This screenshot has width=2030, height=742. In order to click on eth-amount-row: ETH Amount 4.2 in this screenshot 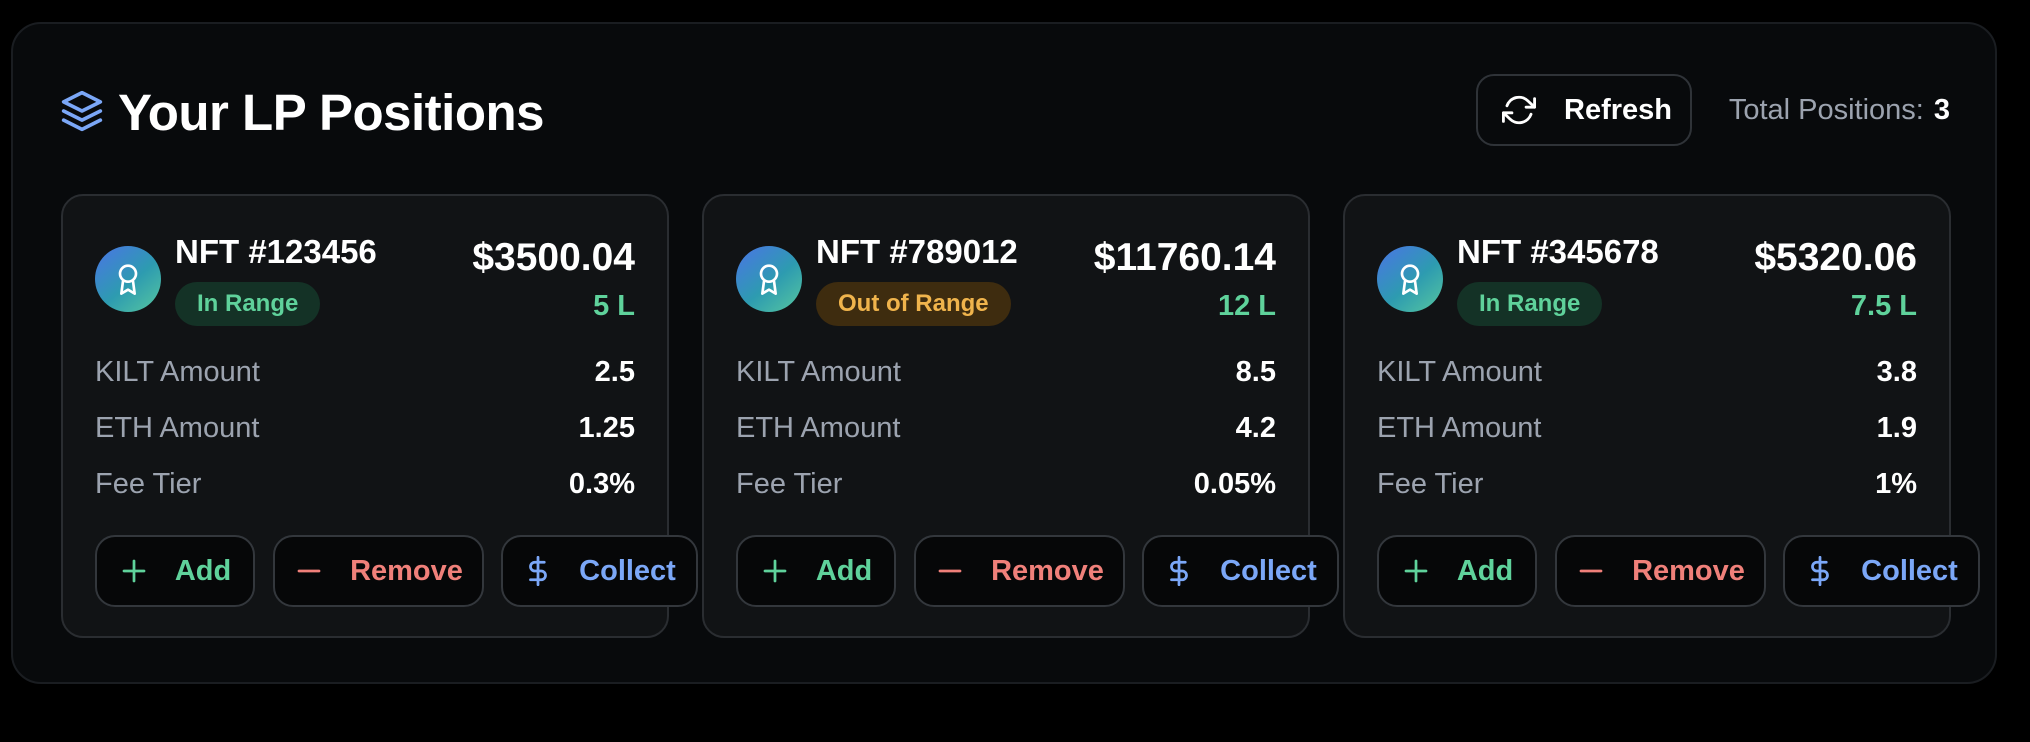, I will do `click(1006, 428)`.